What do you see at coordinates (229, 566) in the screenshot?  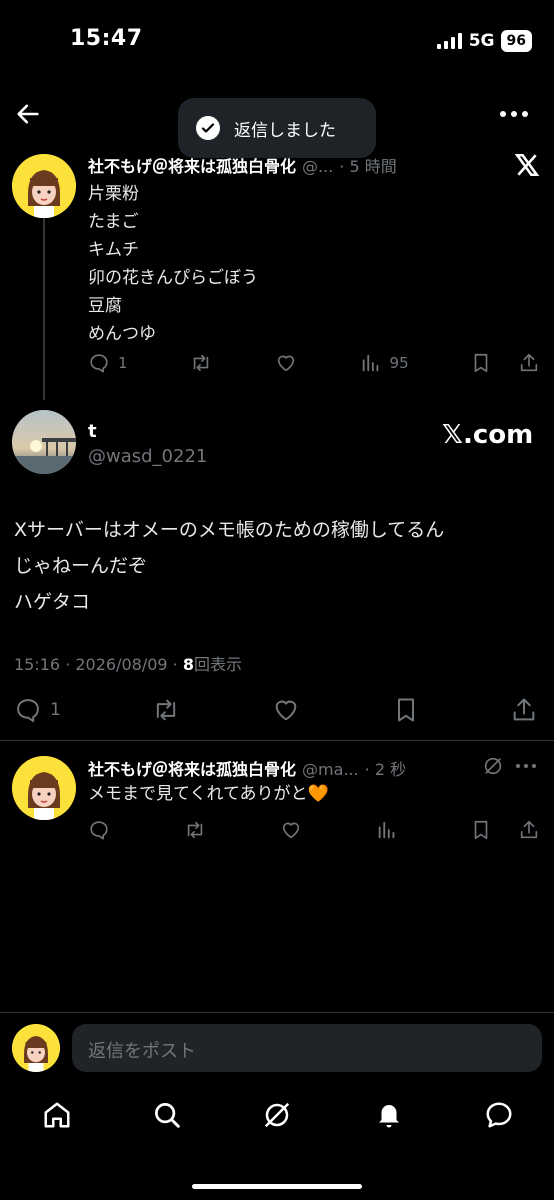 I see `main-post-text: Xサーバーはオメーのメモ帳のための稼働してるん じゃねーんだぞ ハゲタコ` at bounding box center [229, 566].